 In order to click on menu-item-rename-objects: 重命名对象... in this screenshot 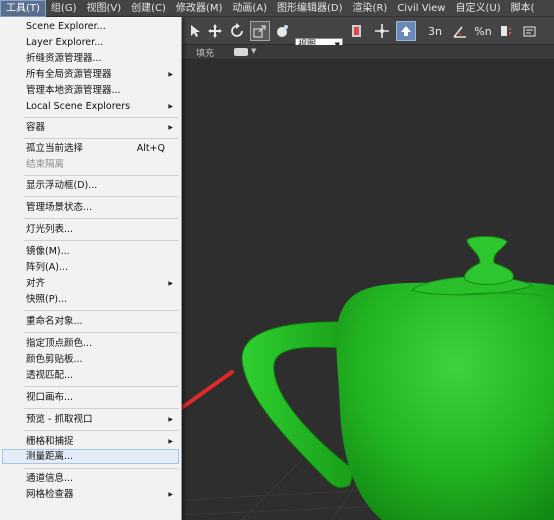, I will do `click(90, 321)`.